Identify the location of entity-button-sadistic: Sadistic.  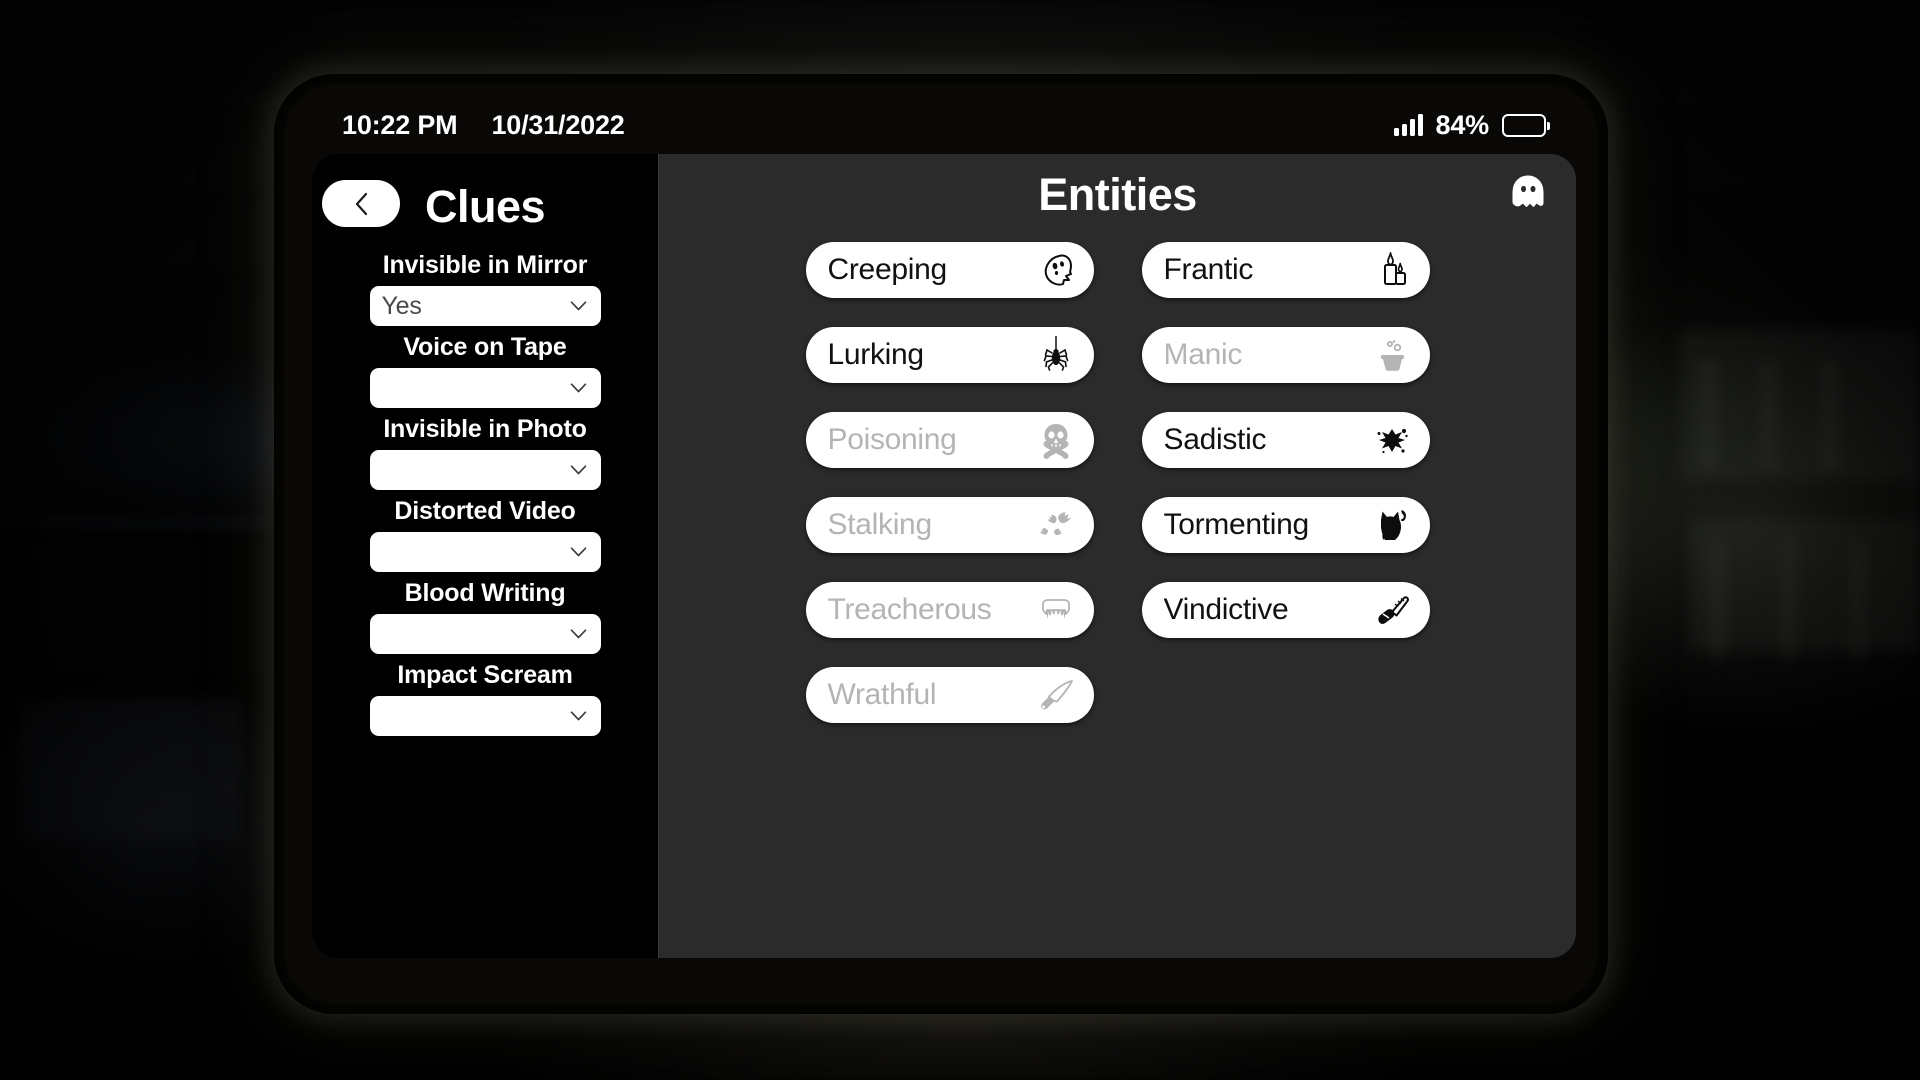
(1285, 440).